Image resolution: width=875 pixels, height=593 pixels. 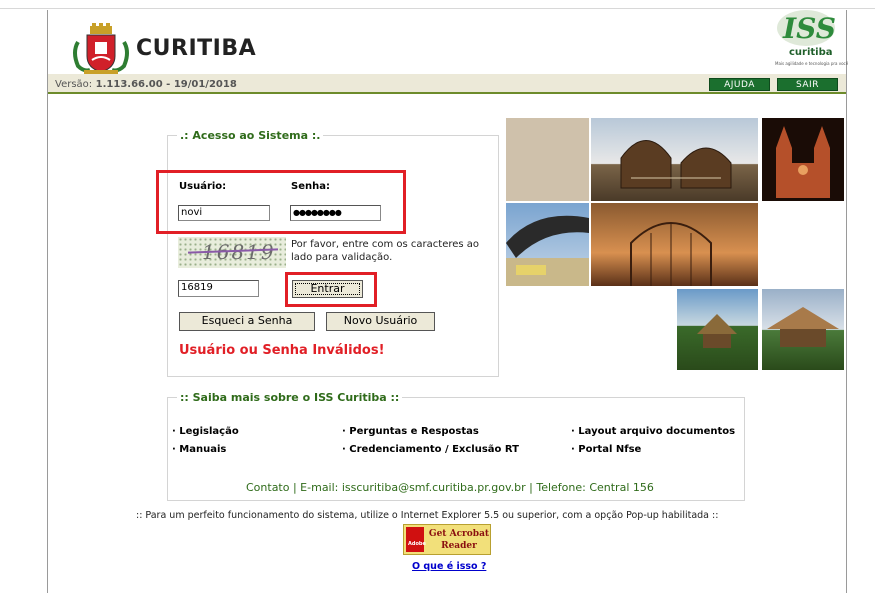 What do you see at coordinates (205, 431) in the screenshot?
I see `link-legislacao: · Legislação` at bounding box center [205, 431].